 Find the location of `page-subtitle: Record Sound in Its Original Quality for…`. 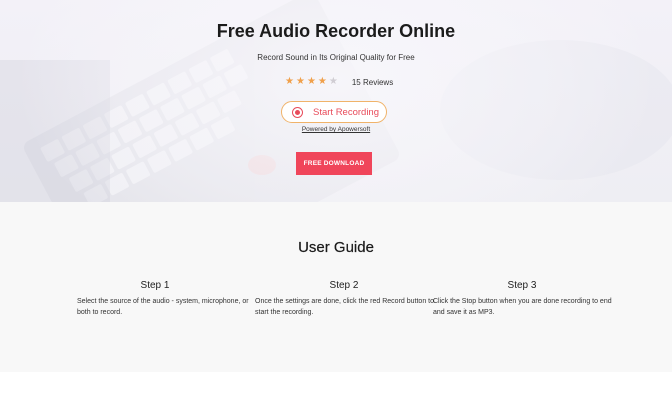

page-subtitle: Record Sound in Its Original Quality for… is located at coordinates (336, 57).